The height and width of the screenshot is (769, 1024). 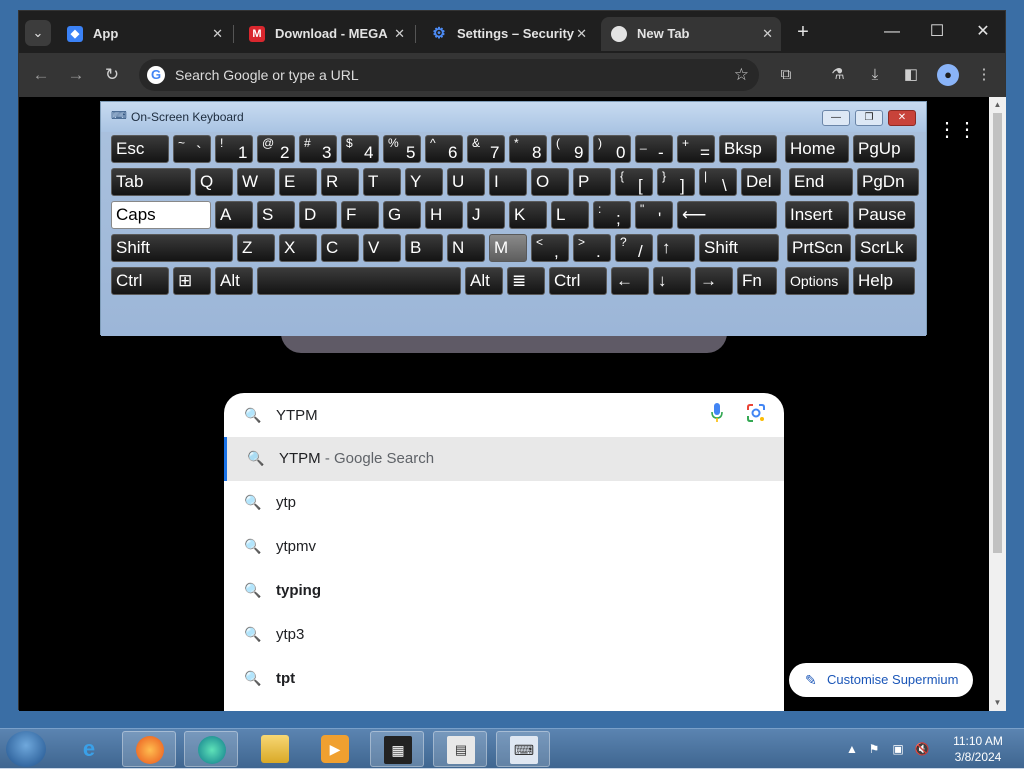 What do you see at coordinates (508, 182) in the screenshot?
I see `key-i: I` at bounding box center [508, 182].